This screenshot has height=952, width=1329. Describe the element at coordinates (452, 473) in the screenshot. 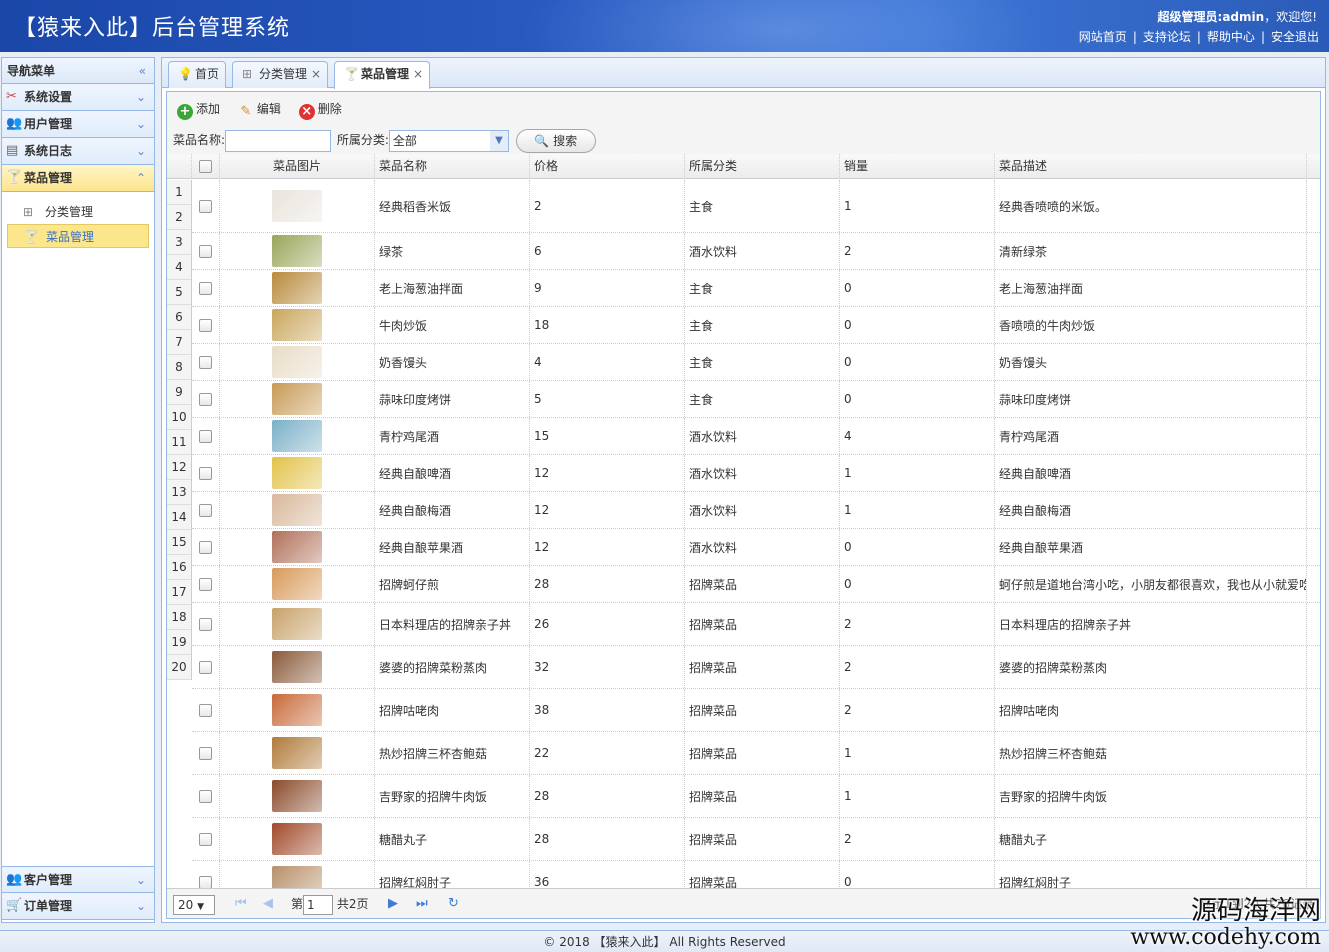

I see `dish-name-cell: 经典自酿啤酒` at that location.